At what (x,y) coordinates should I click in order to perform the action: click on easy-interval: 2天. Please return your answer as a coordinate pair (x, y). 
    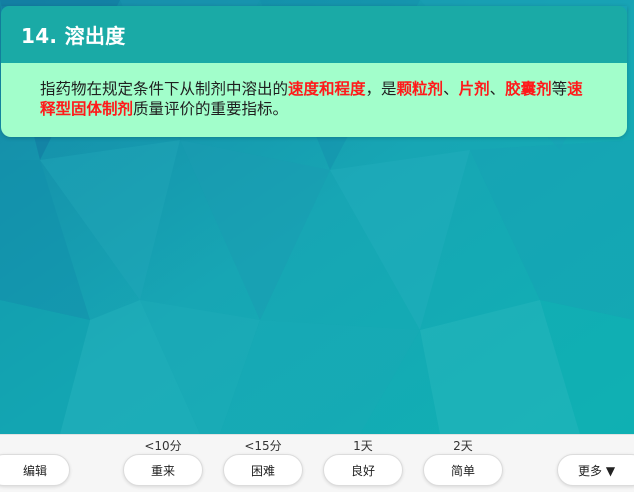
    Looking at the image, I should click on (463, 446).